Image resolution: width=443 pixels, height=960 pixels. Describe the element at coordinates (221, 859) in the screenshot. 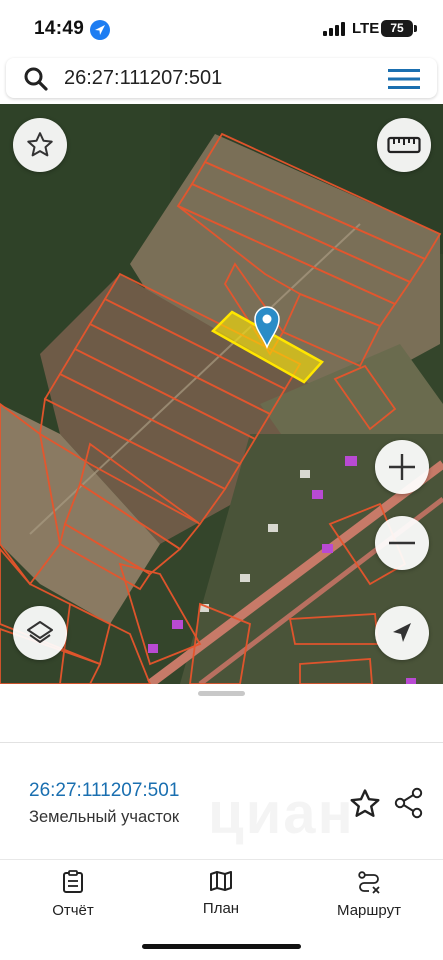

I see `tab-bar-divider` at that location.